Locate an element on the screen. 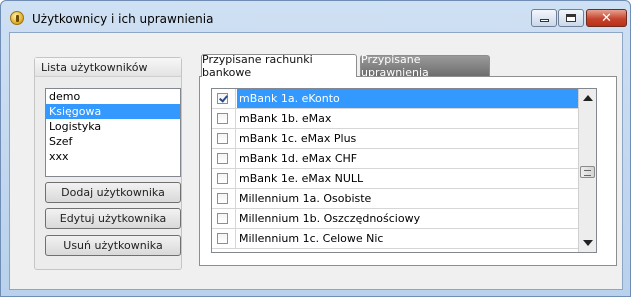 Image resolution: width=631 pixels, height=297 pixels. table-row: mBank 1d. eMax CHF is located at coordinates (404, 159).